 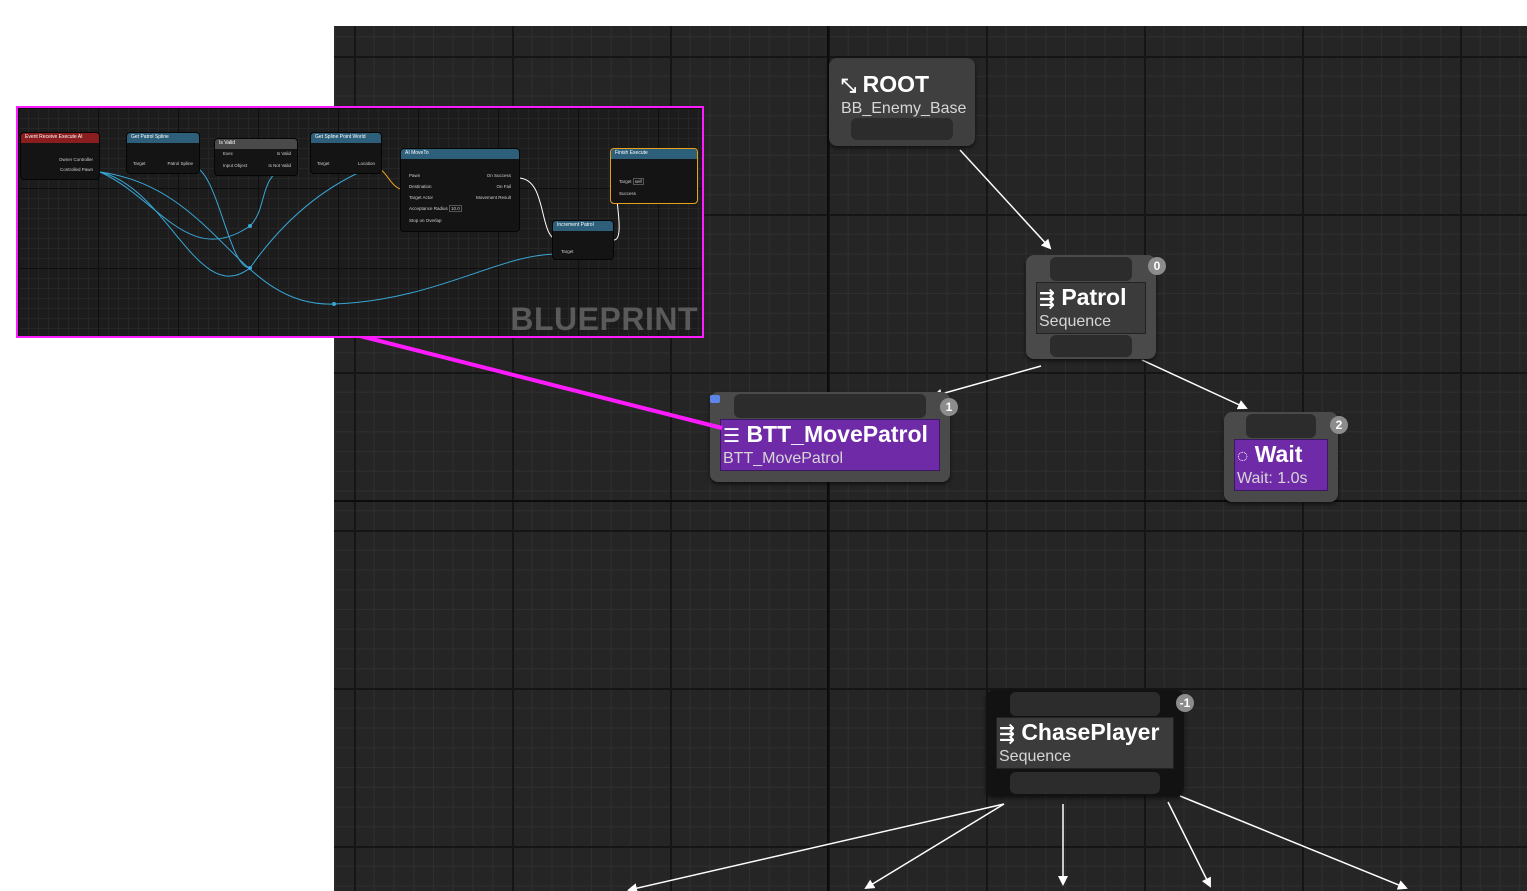 I want to click on bp-get-spline-row-target: Target, so click(x=139, y=163).